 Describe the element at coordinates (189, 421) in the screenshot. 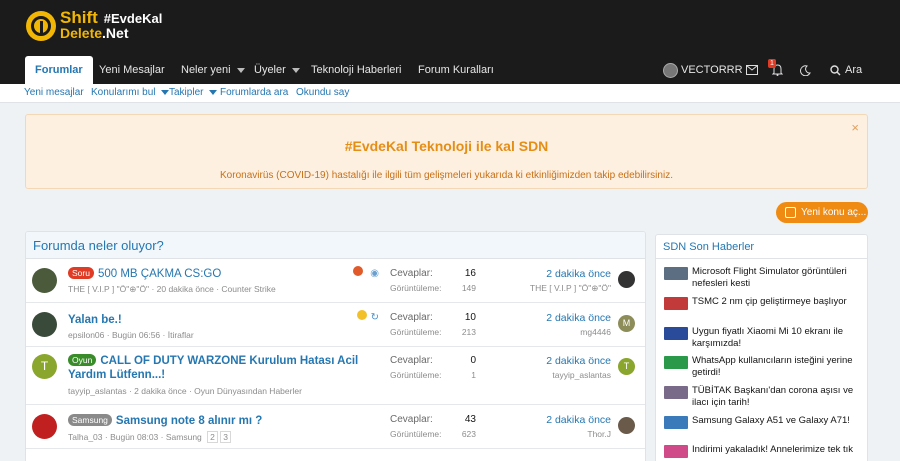

I see `thread-title: Samsung note 8 alınır mı ?` at that location.